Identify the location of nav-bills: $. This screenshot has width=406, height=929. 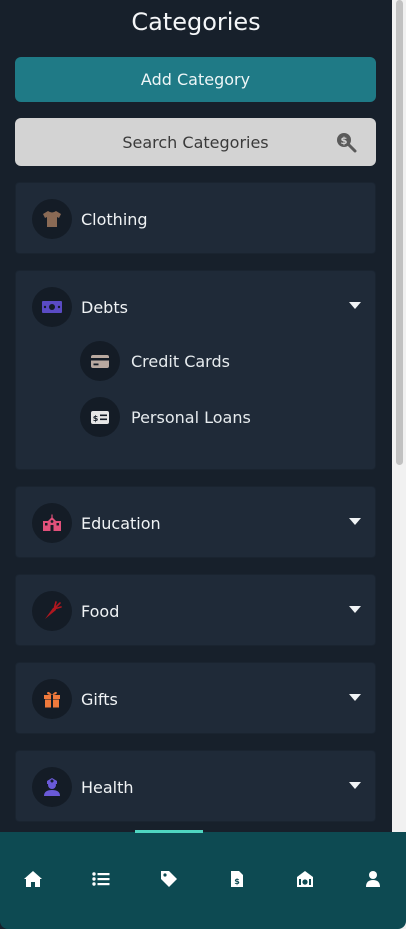
(237, 879).